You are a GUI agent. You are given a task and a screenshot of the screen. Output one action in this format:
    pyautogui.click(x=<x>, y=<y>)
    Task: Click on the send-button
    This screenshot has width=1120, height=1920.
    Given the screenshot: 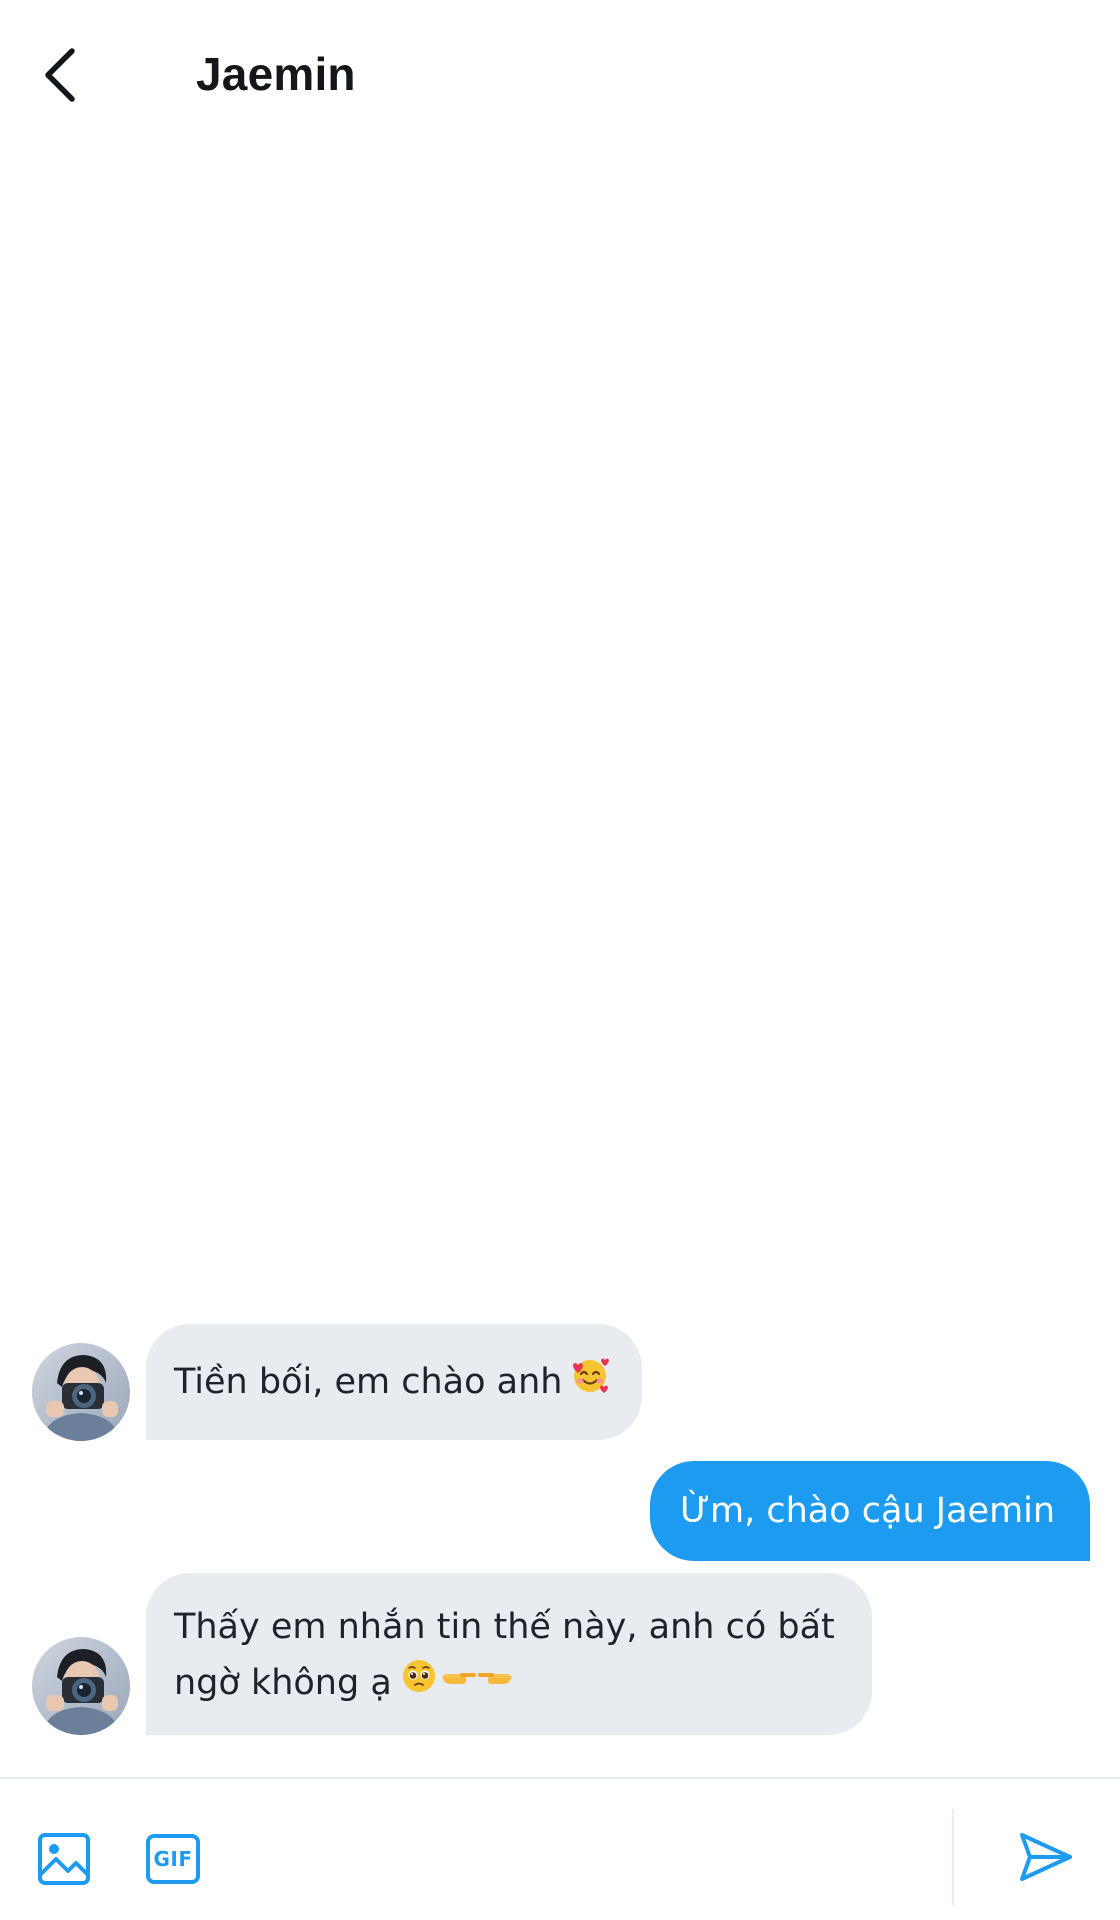 What is the action you would take?
    pyautogui.click(x=1046, y=1857)
    